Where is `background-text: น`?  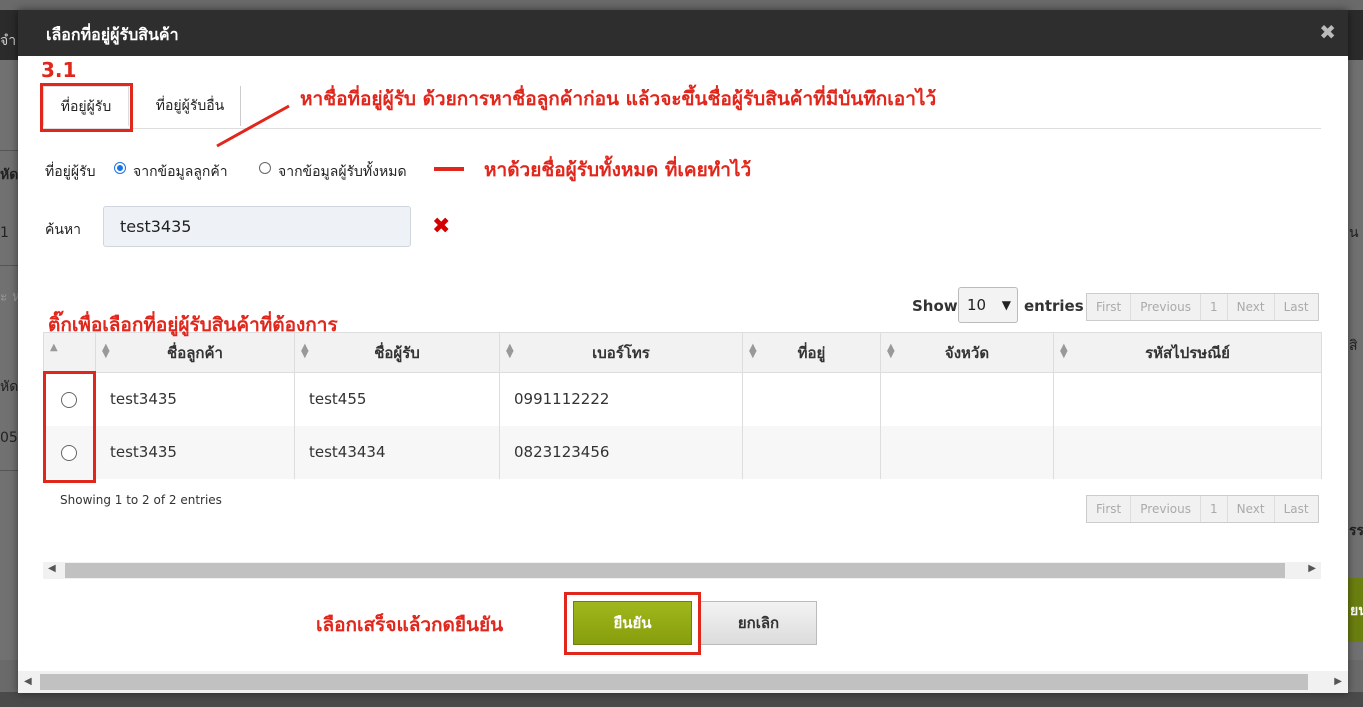
background-text: น is located at coordinates (1354, 233).